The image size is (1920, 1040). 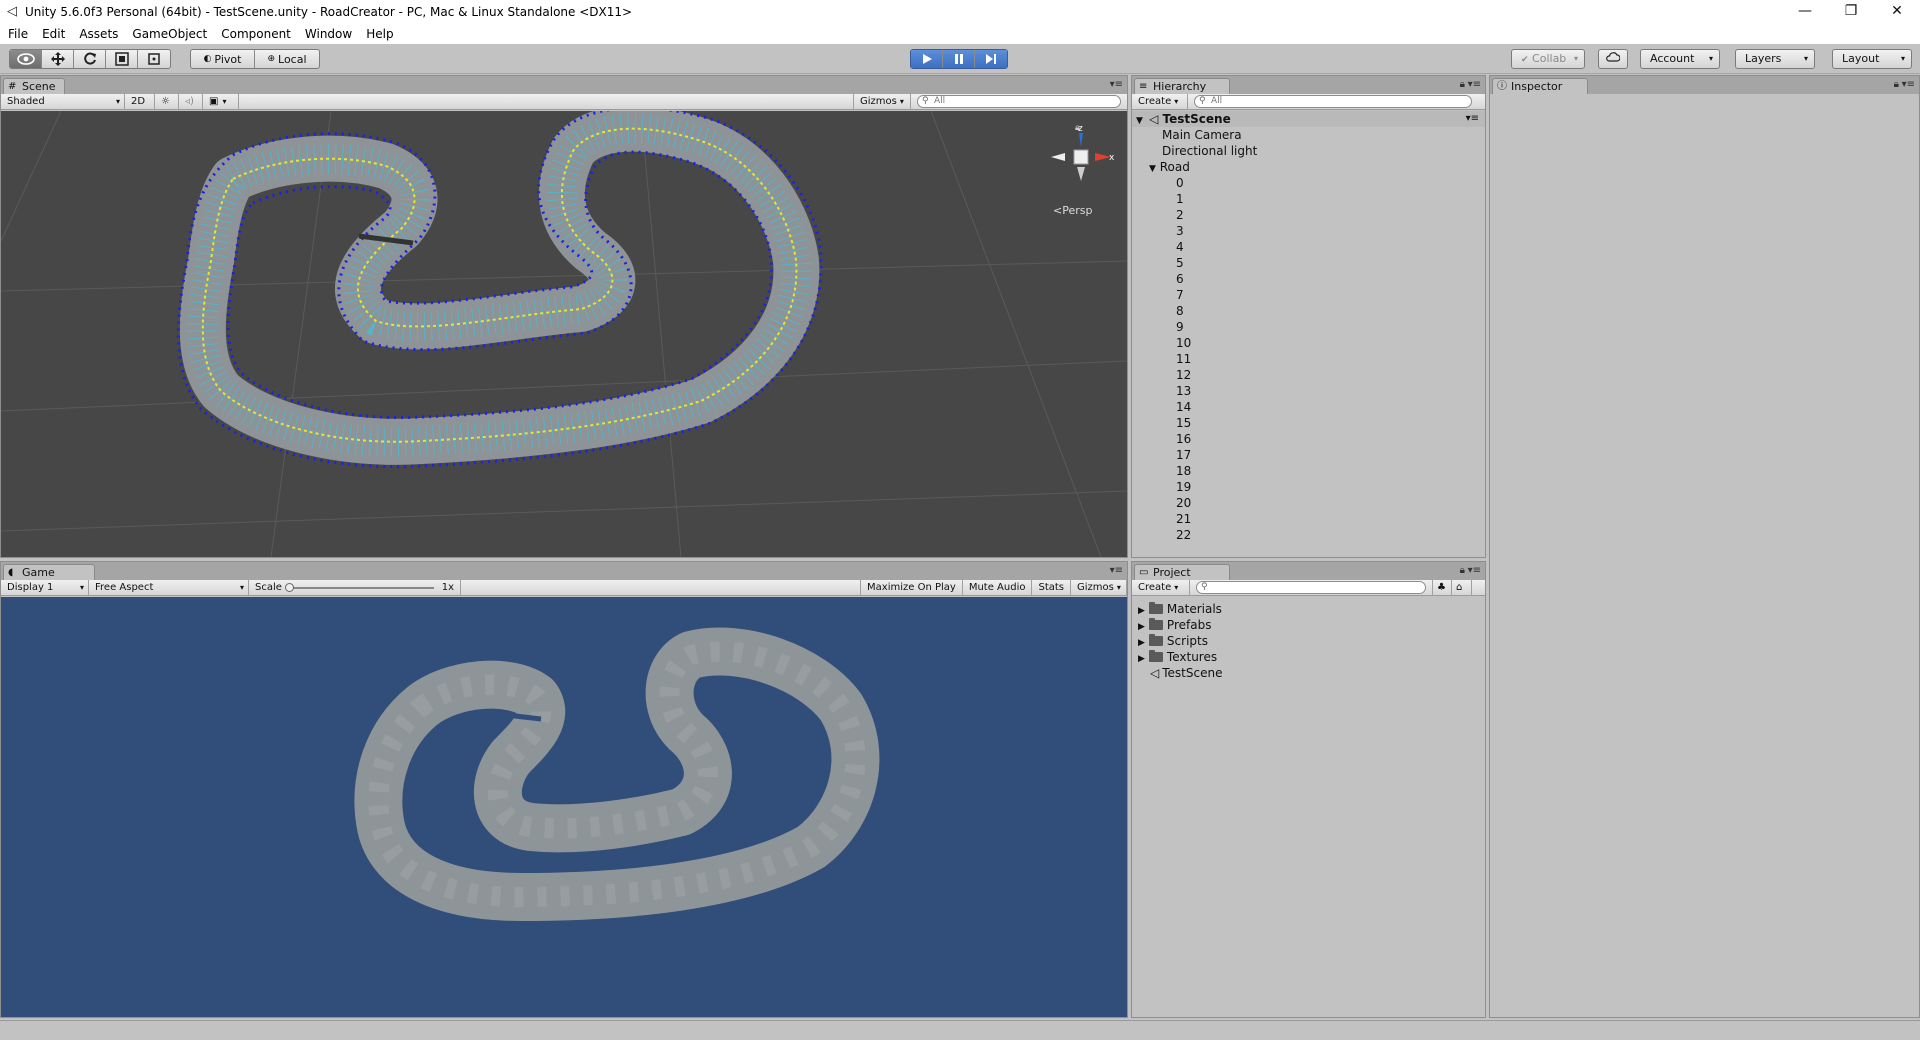 I want to click on rotate-tool-button, so click(x=90, y=59).